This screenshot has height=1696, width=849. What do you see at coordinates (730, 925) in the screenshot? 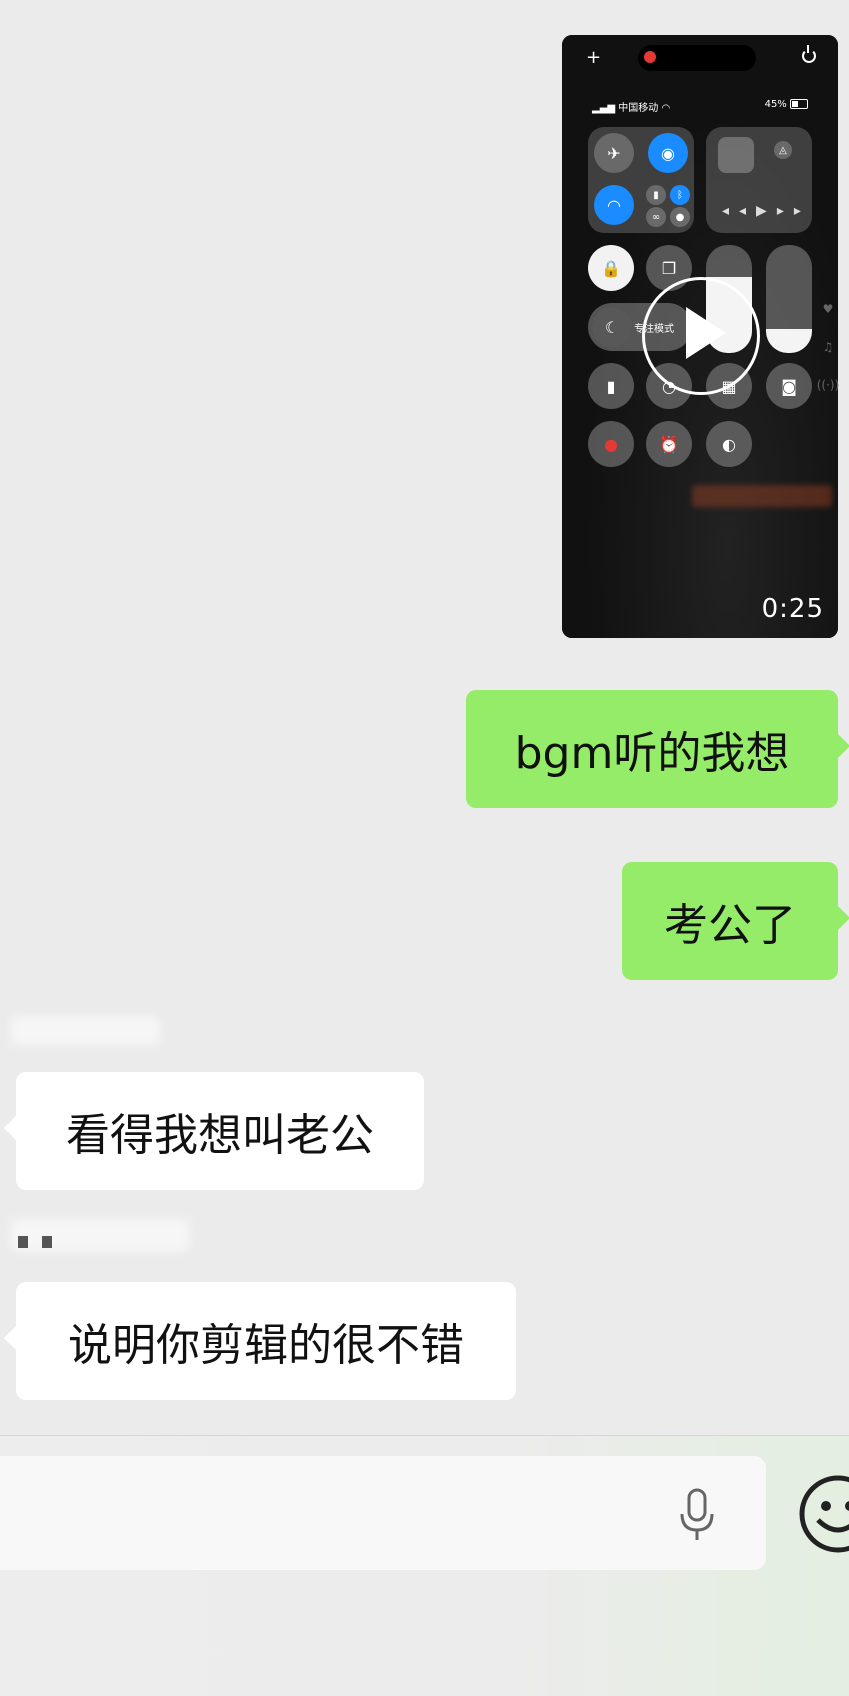
I see `message-text: 考公了` at bounding box center [730, 925].